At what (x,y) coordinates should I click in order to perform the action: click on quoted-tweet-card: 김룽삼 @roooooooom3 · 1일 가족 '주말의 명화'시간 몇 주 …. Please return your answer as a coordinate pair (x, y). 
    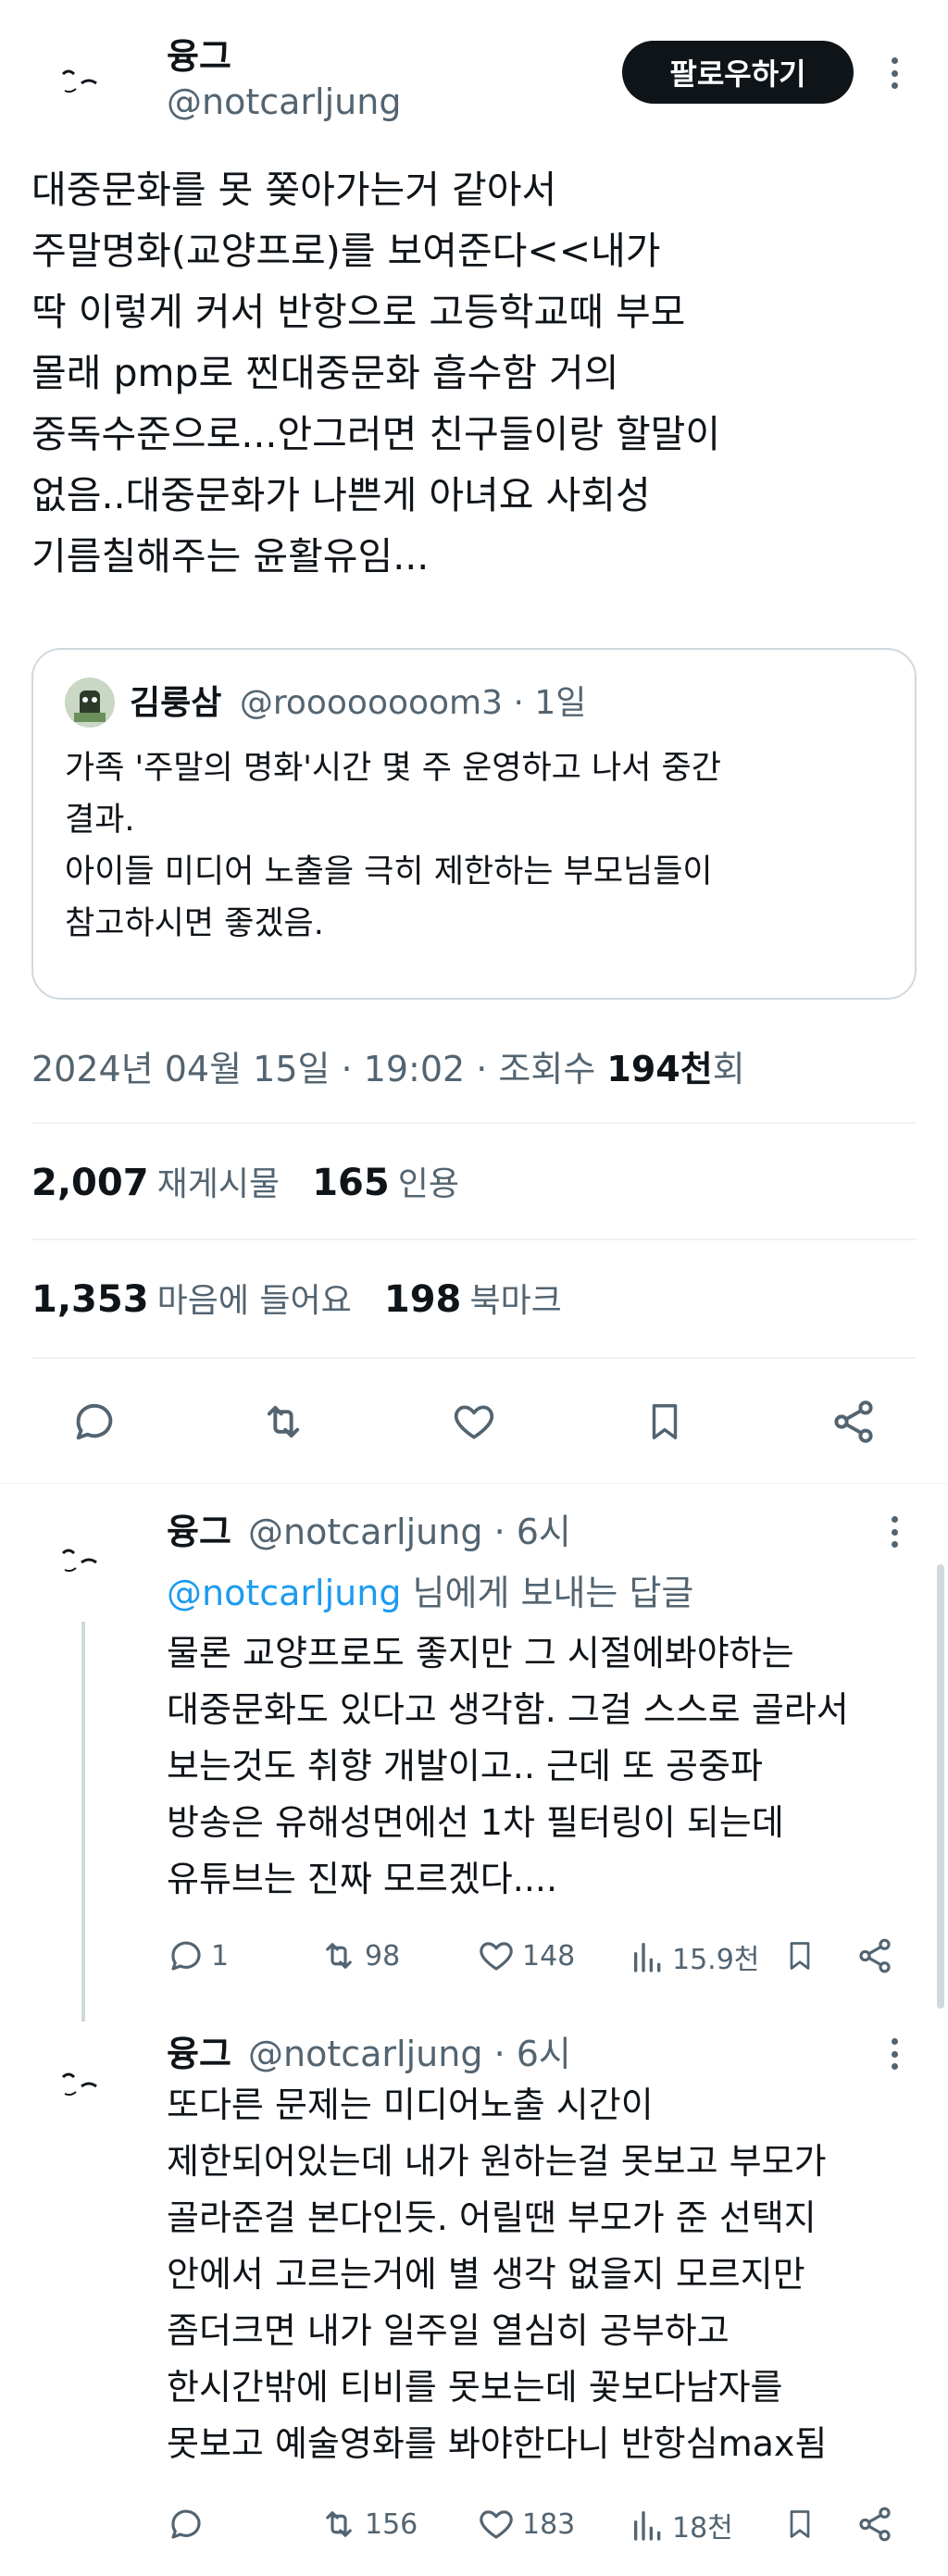
    Looking at the image, I should click on (474, 824).